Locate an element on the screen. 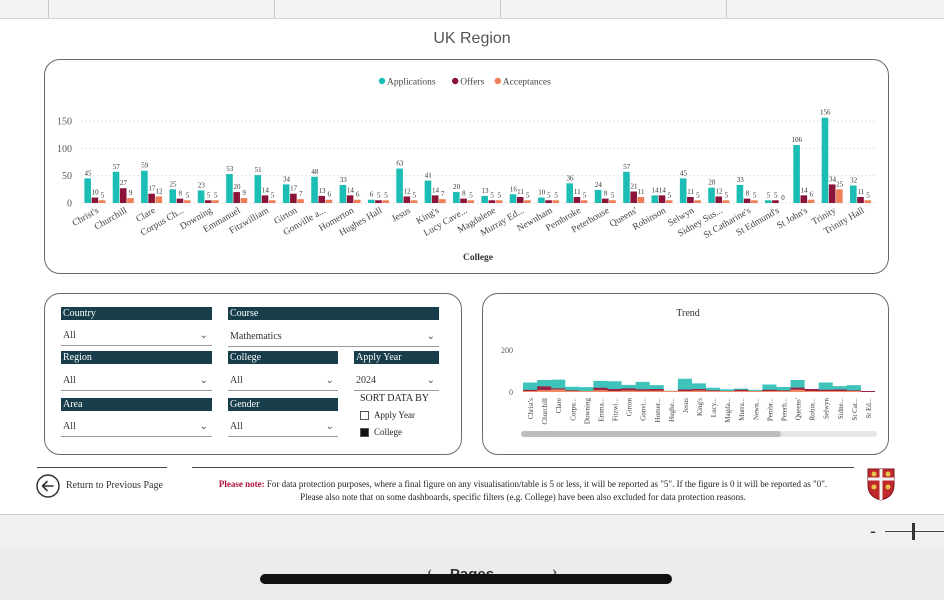 The width and height of the screenshot is (944, 600). zoom-slider-handle is located at coordinates (913, 531).